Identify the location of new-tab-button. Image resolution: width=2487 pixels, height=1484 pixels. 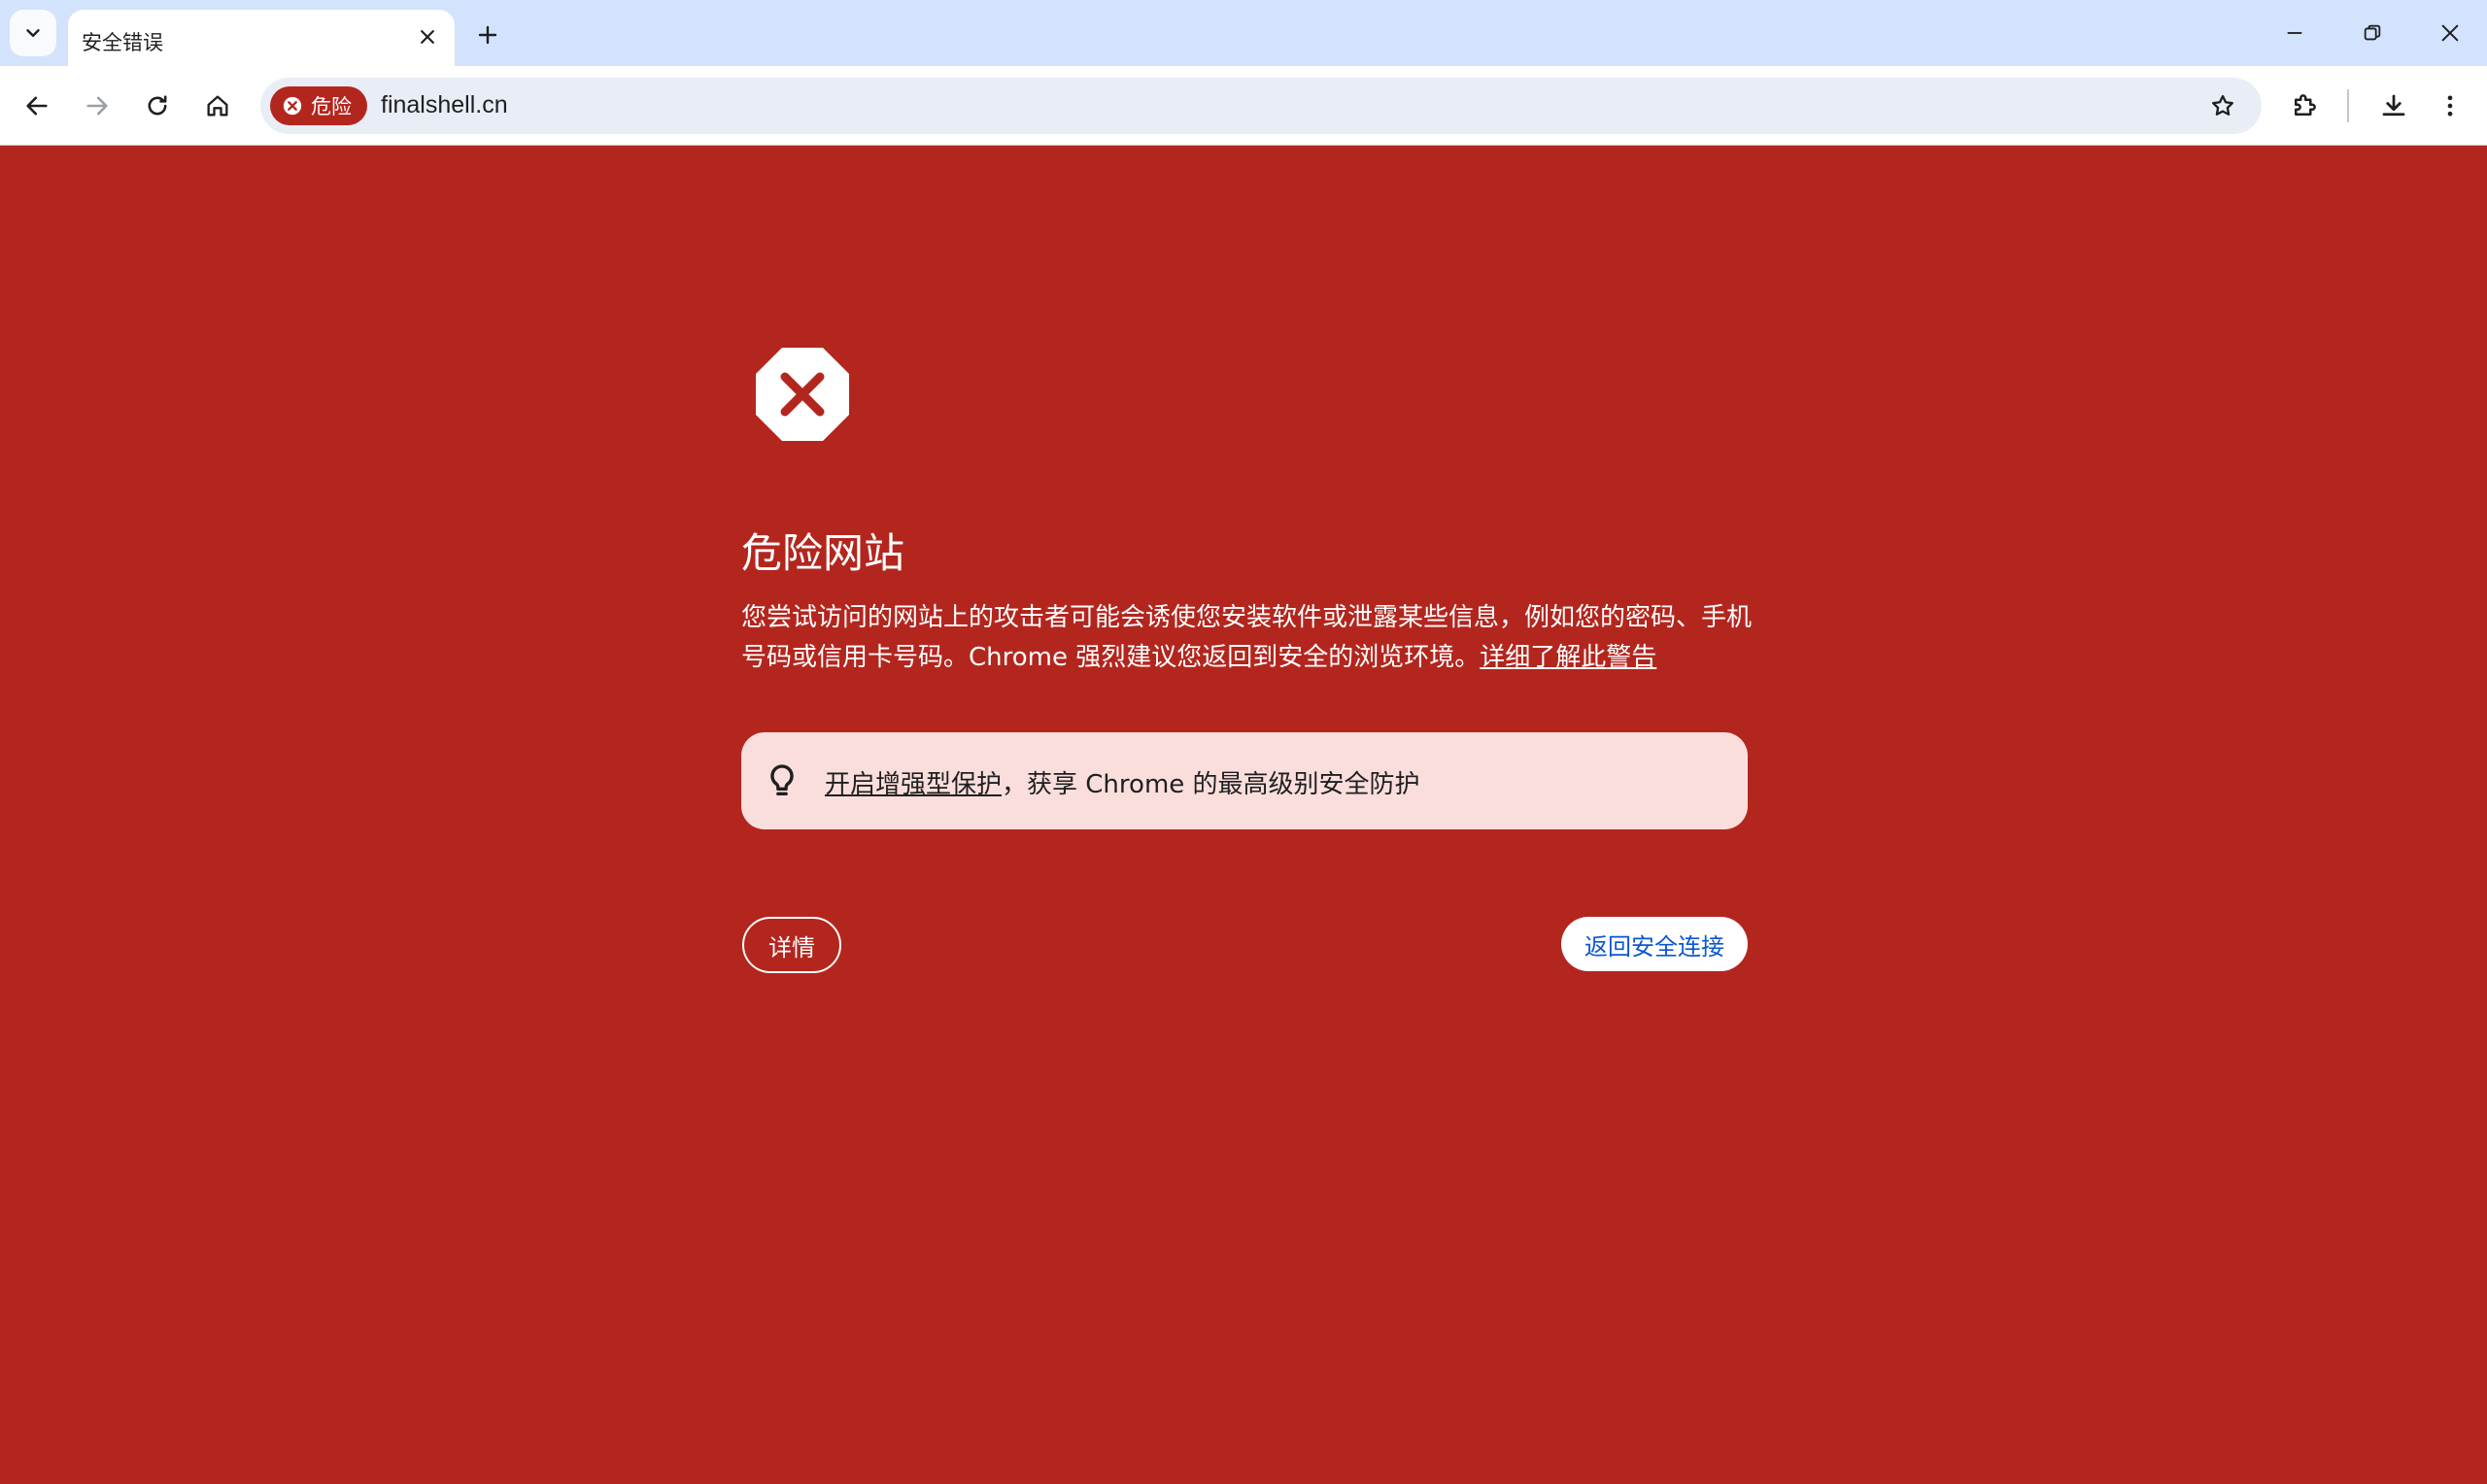
(487, 35).